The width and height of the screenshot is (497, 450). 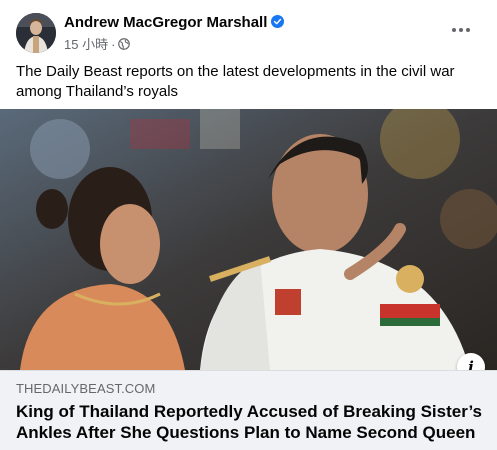 I want to click on link-domain: THEDAILYBEAST.COM, so click(x=86, y=388).